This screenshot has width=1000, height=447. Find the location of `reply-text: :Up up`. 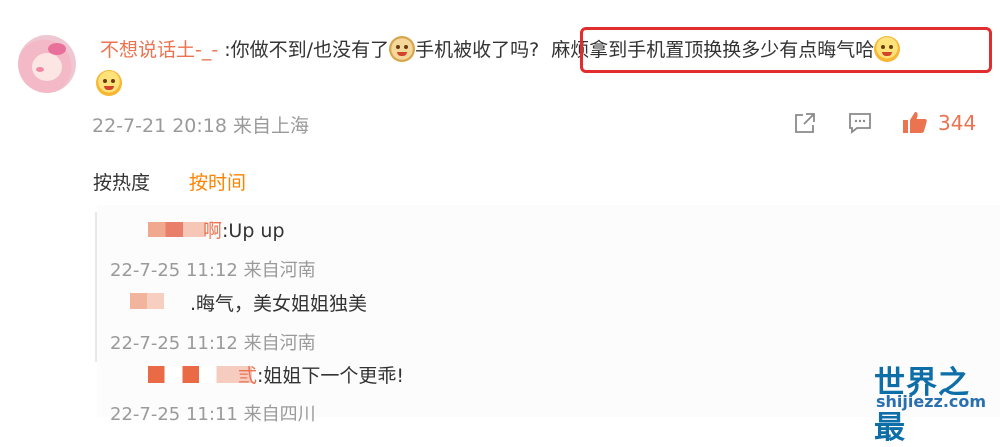

reply-text: :Up up is located at coordinates (253, 231).